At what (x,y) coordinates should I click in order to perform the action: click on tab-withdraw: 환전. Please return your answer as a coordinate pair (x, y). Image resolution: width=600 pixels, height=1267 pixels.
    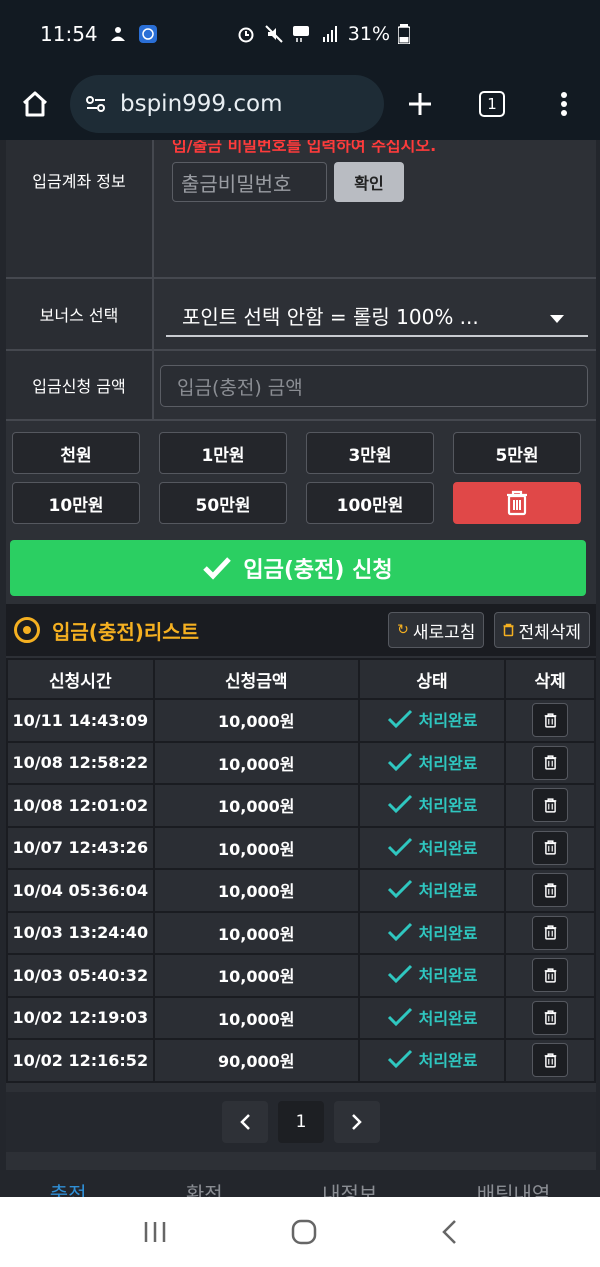
    Looking at the image, I should click on (204, 1187).